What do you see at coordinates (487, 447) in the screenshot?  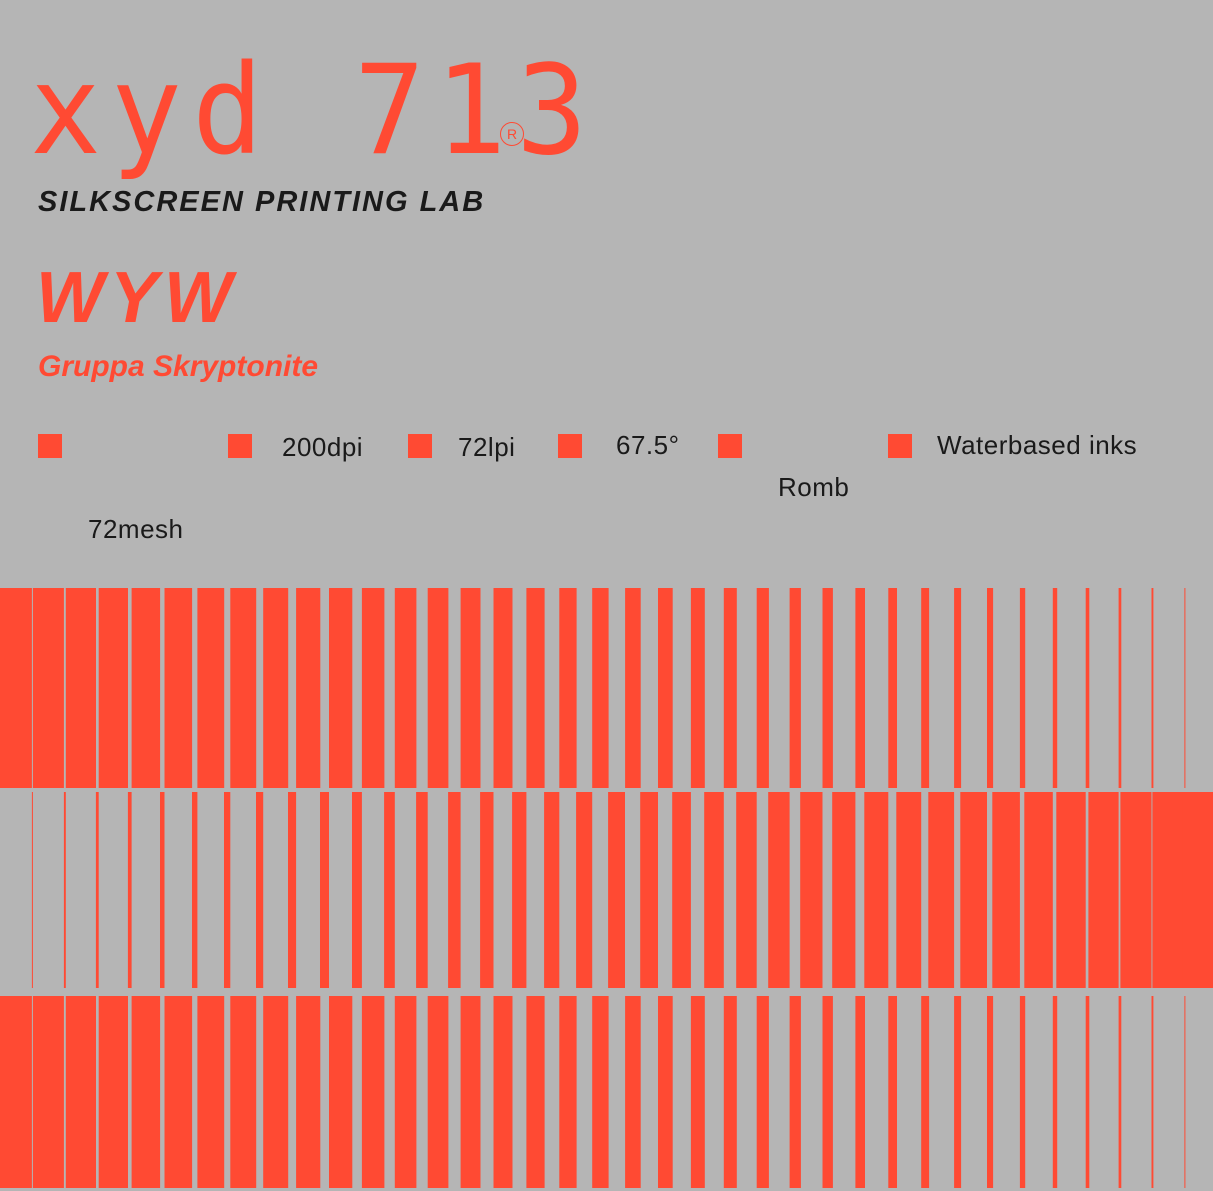 I see `spec-lines: 72lpi` at bounding box center [487, 447].